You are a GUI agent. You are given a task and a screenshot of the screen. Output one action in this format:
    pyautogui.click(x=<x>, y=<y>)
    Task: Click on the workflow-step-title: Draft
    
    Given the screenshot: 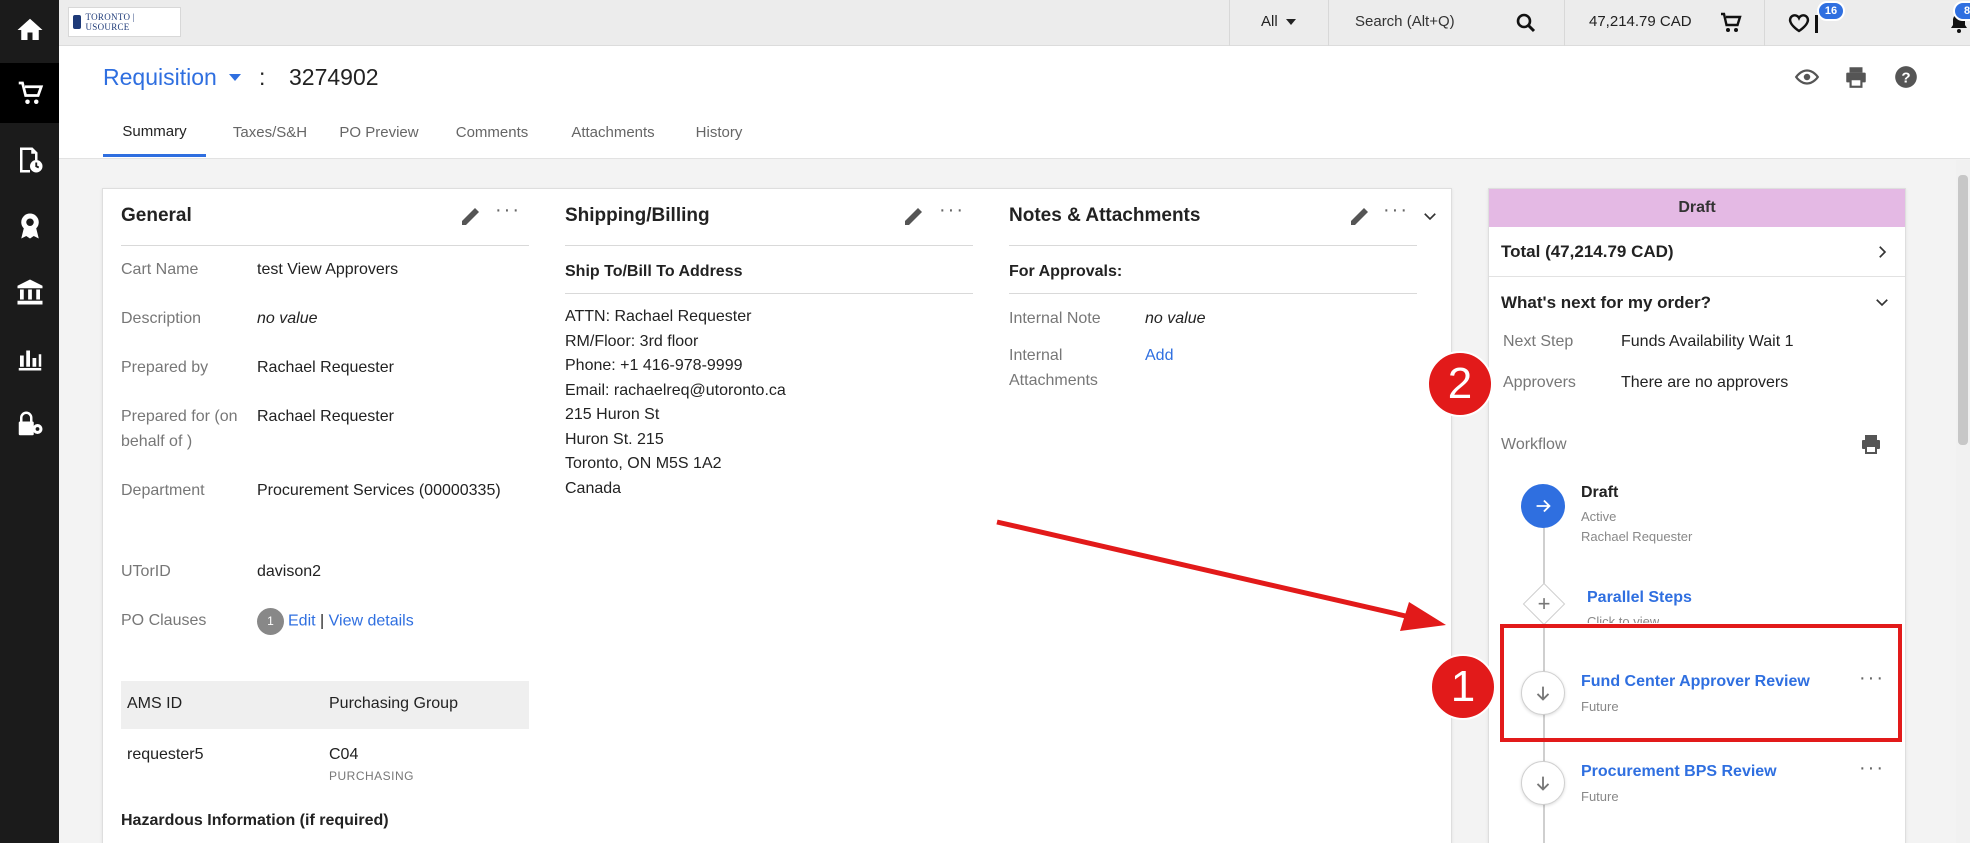 What is the action you would take?
    pyautogui.click(x=1600, y=492)
    